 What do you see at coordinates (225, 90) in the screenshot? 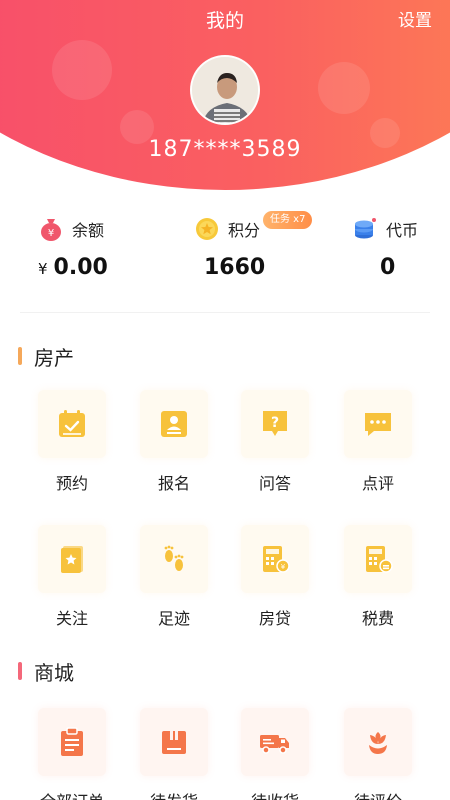
I see `avatar` at bounding box center [225, 90].